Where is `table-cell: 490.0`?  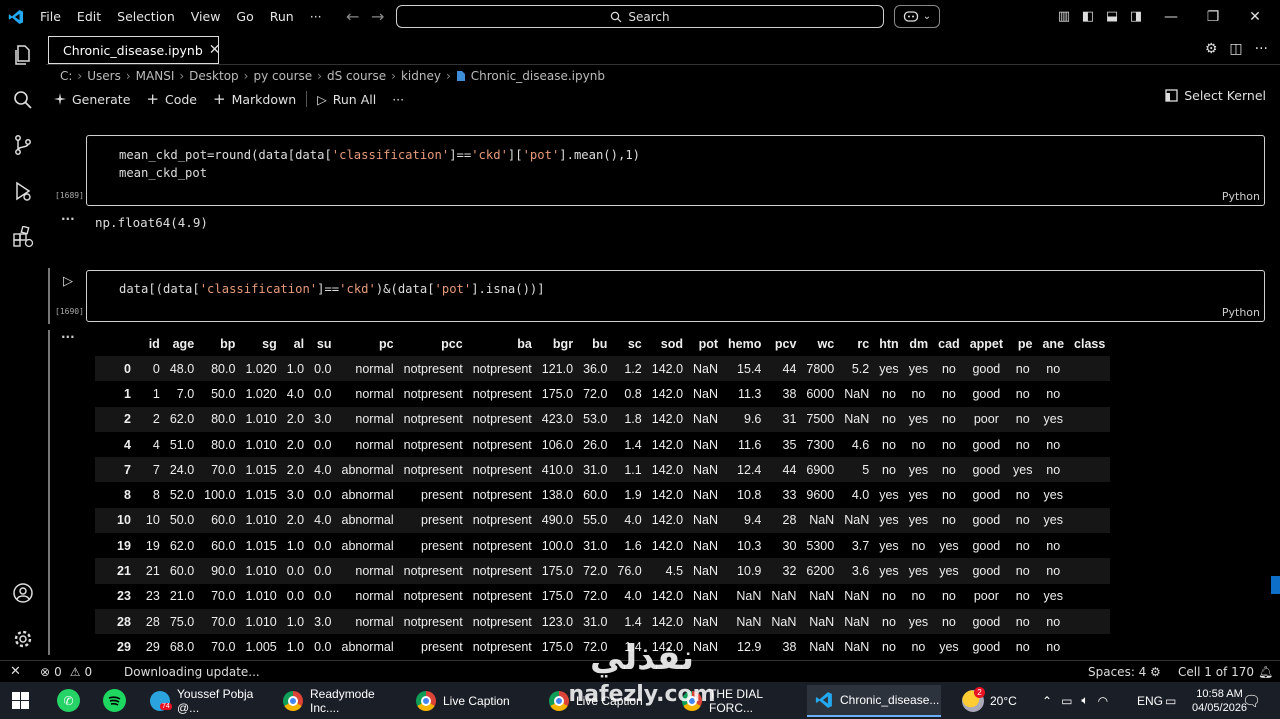 table-cell: 490.0 is located at coordinates (557, 520).